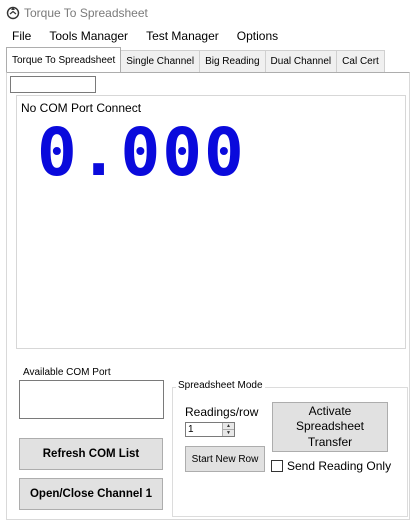 This screenshot has height=523, width=414. What do you see at coordinates (86, 13) in the screenshot?
I see `window-title: Torque To Spreadsheet` at bounding box center [86, 13].